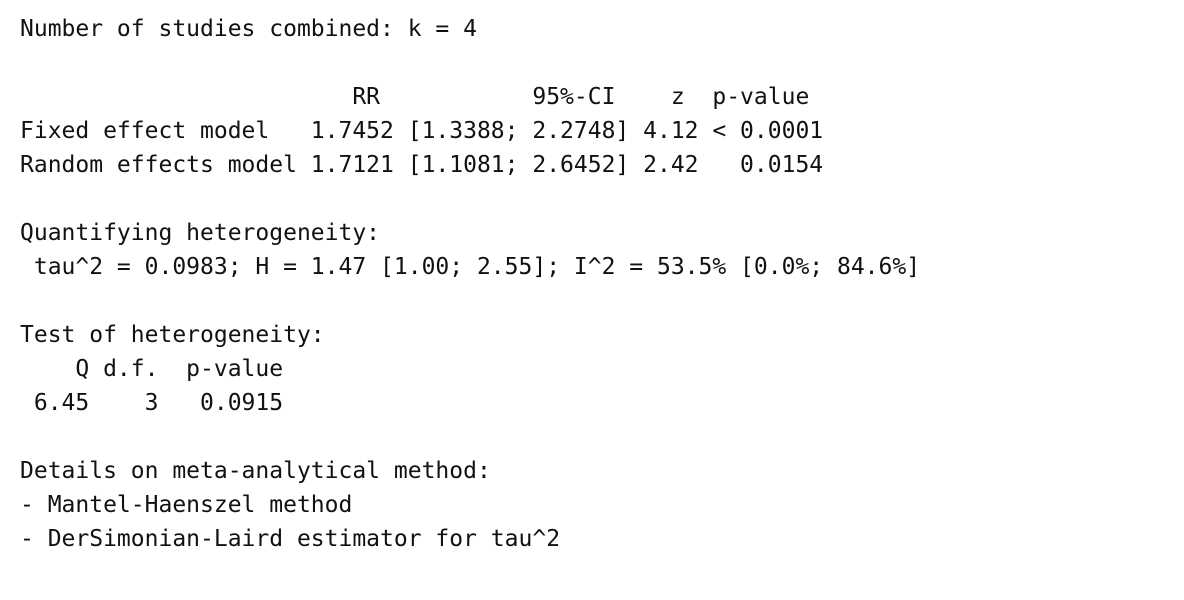 The image size is (1184, 600). I want to click on method-line-mantel-haenszel: - Mantel-Haenszel method, so click(186, 505).